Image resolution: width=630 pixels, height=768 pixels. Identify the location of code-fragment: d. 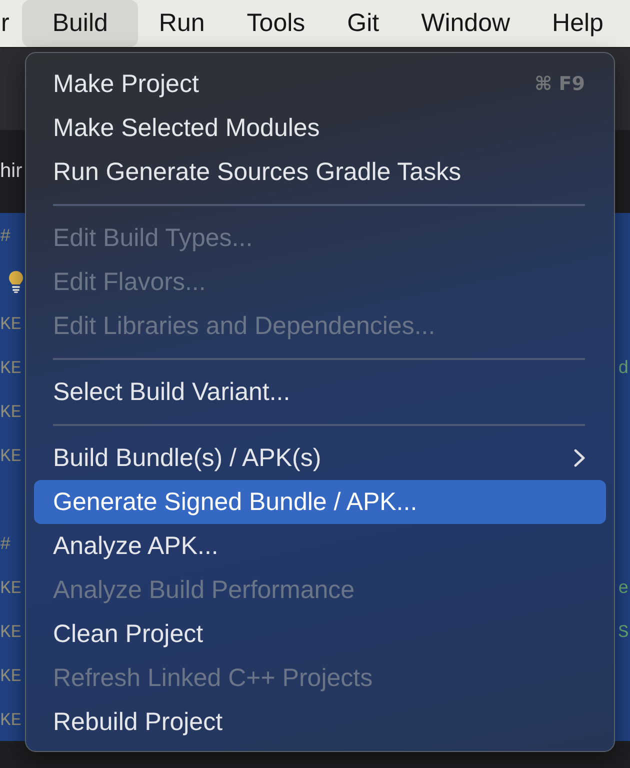
(623, 370).